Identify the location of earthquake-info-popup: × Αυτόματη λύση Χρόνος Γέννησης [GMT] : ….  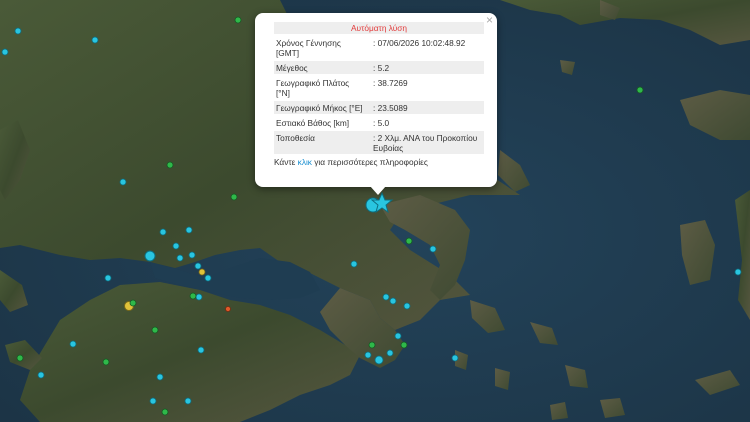
(376, 100).